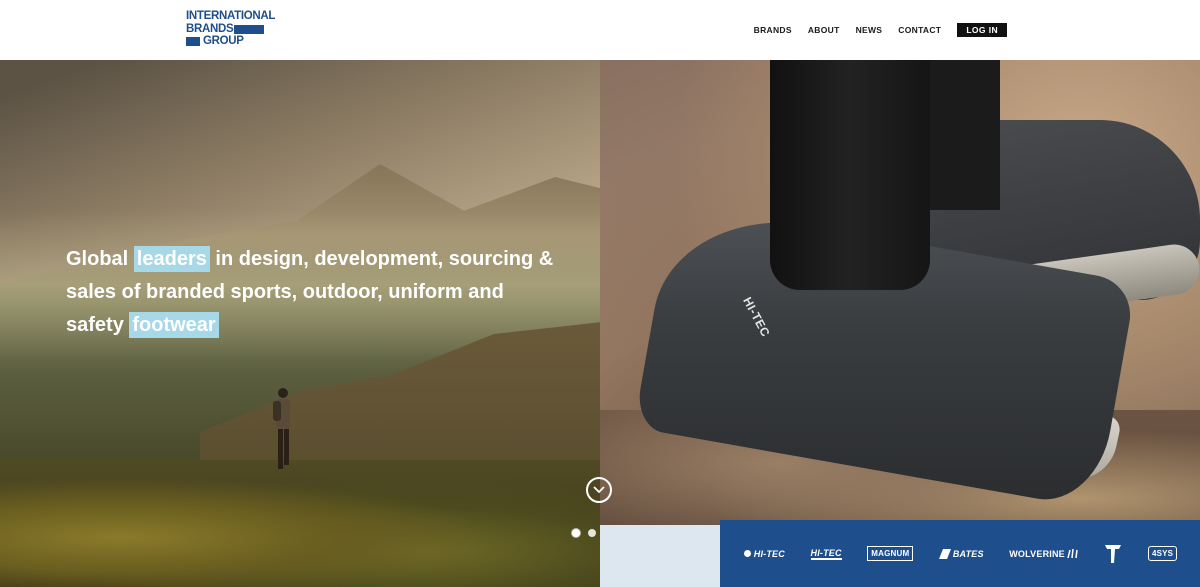 This screenshot has width=1200, height=587. What do you see at coordinates (850, 175) in the screenshot?
I see `sock-shape` at bounding box center [850, 175].